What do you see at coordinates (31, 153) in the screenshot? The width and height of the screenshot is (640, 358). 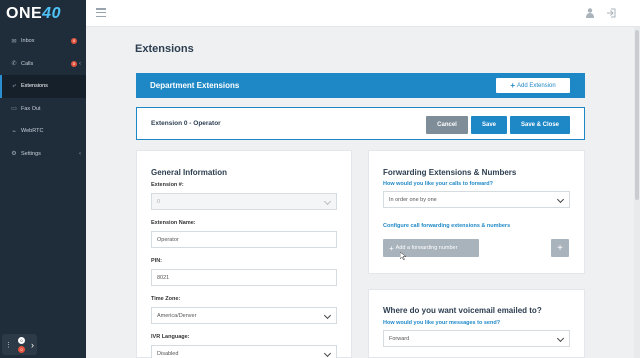 I see `sidebar-item-label: Settings` at bounding box center [31, 153].